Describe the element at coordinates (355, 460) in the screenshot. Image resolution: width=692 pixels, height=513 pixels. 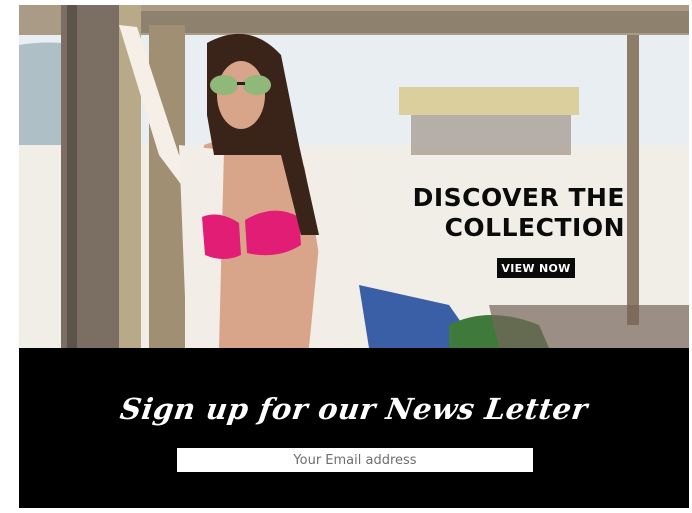
I see `email-field` at that location.